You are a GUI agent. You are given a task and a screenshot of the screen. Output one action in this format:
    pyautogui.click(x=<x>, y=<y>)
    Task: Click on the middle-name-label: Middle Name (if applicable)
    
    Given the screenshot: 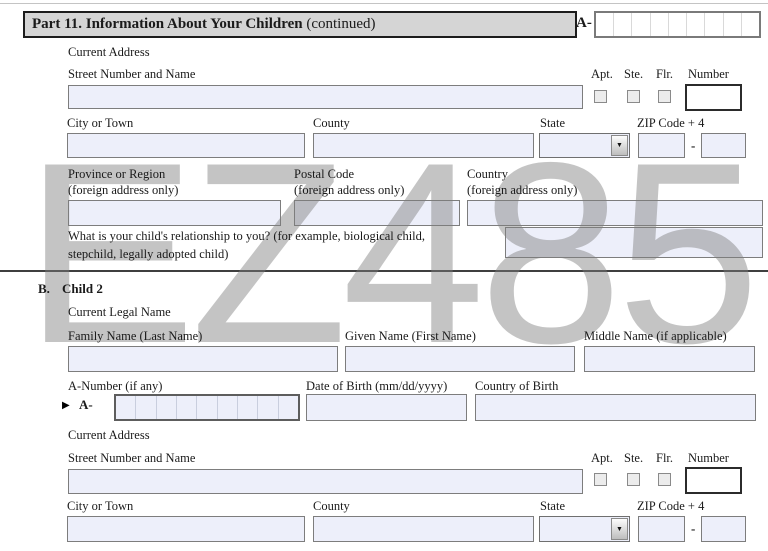 What is the action you would take?
    pyautogui.click(x=655, y=336)
    